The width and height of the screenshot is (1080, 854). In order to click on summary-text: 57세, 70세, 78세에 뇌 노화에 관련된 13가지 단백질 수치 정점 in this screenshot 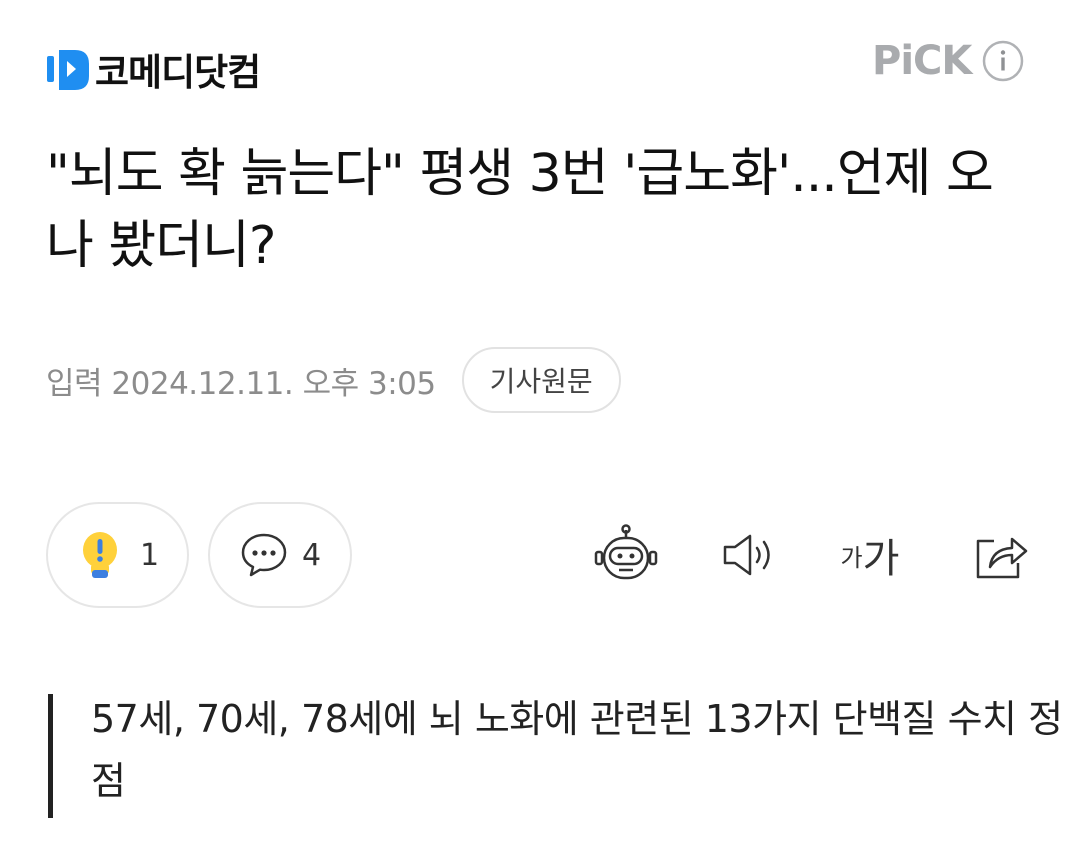, I will do `click(577, 750)`.